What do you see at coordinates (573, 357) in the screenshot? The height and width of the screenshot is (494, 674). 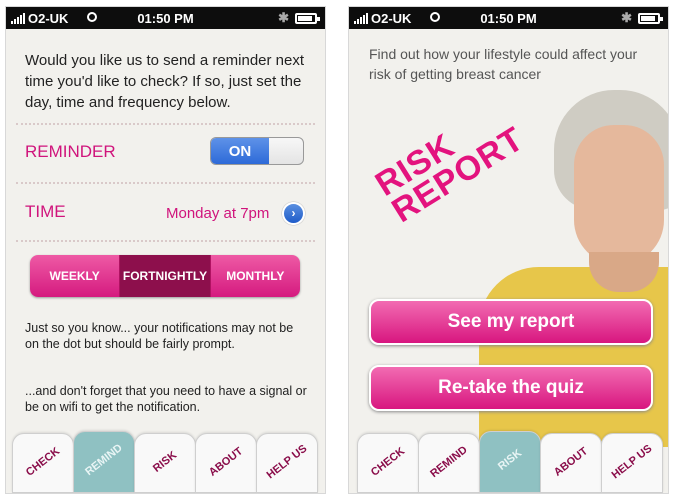 I see `woman-photo` at bounding box center [573, 357].